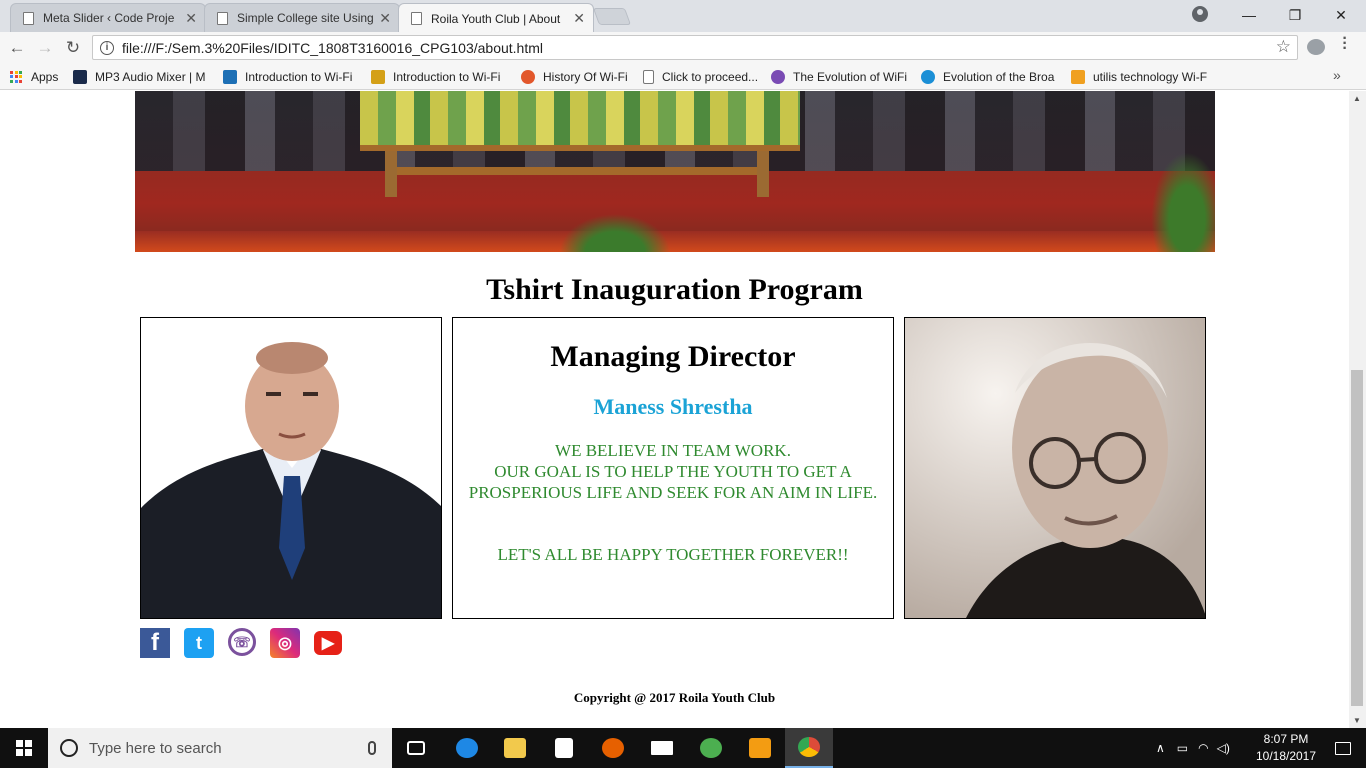 This screenshot has width=1366, height=768. I want to click on tab-meta-slider: Meta Slider ‹ Code Proje ✕, so click(108, 17).